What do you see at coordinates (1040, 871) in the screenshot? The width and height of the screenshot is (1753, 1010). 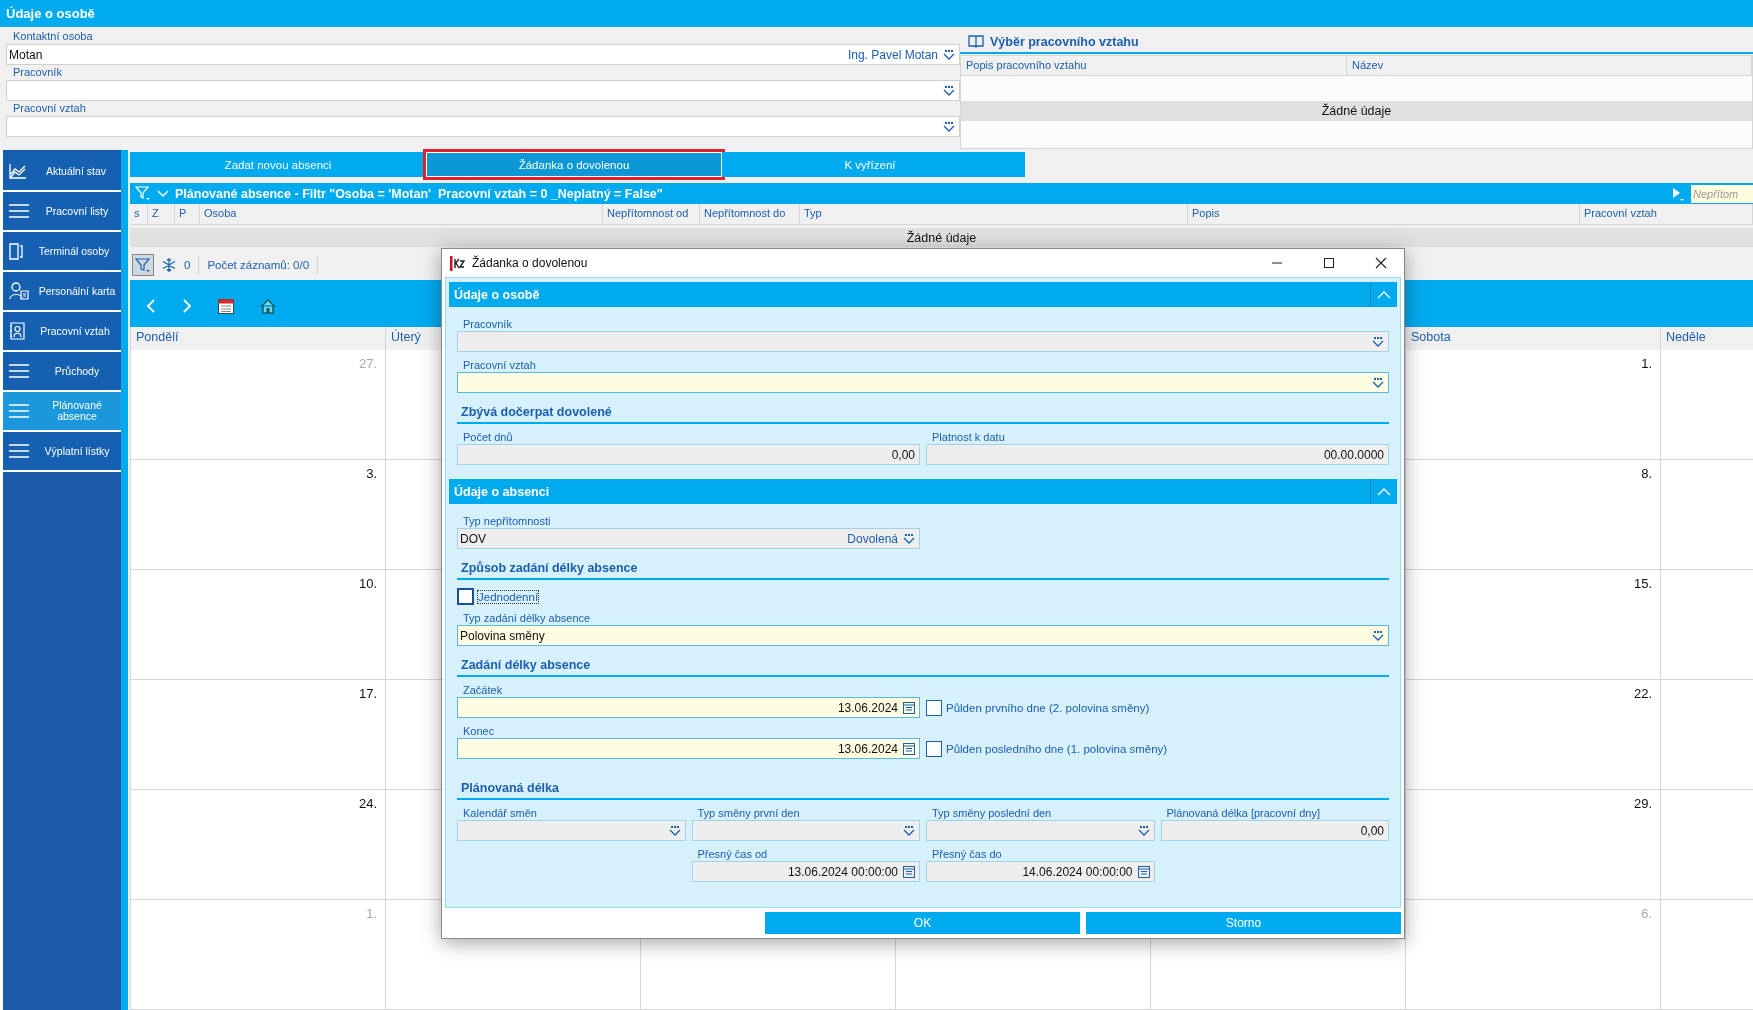 I see `date-field: 14.06.2024 00:00:00` at bounding box center [1040, 871].